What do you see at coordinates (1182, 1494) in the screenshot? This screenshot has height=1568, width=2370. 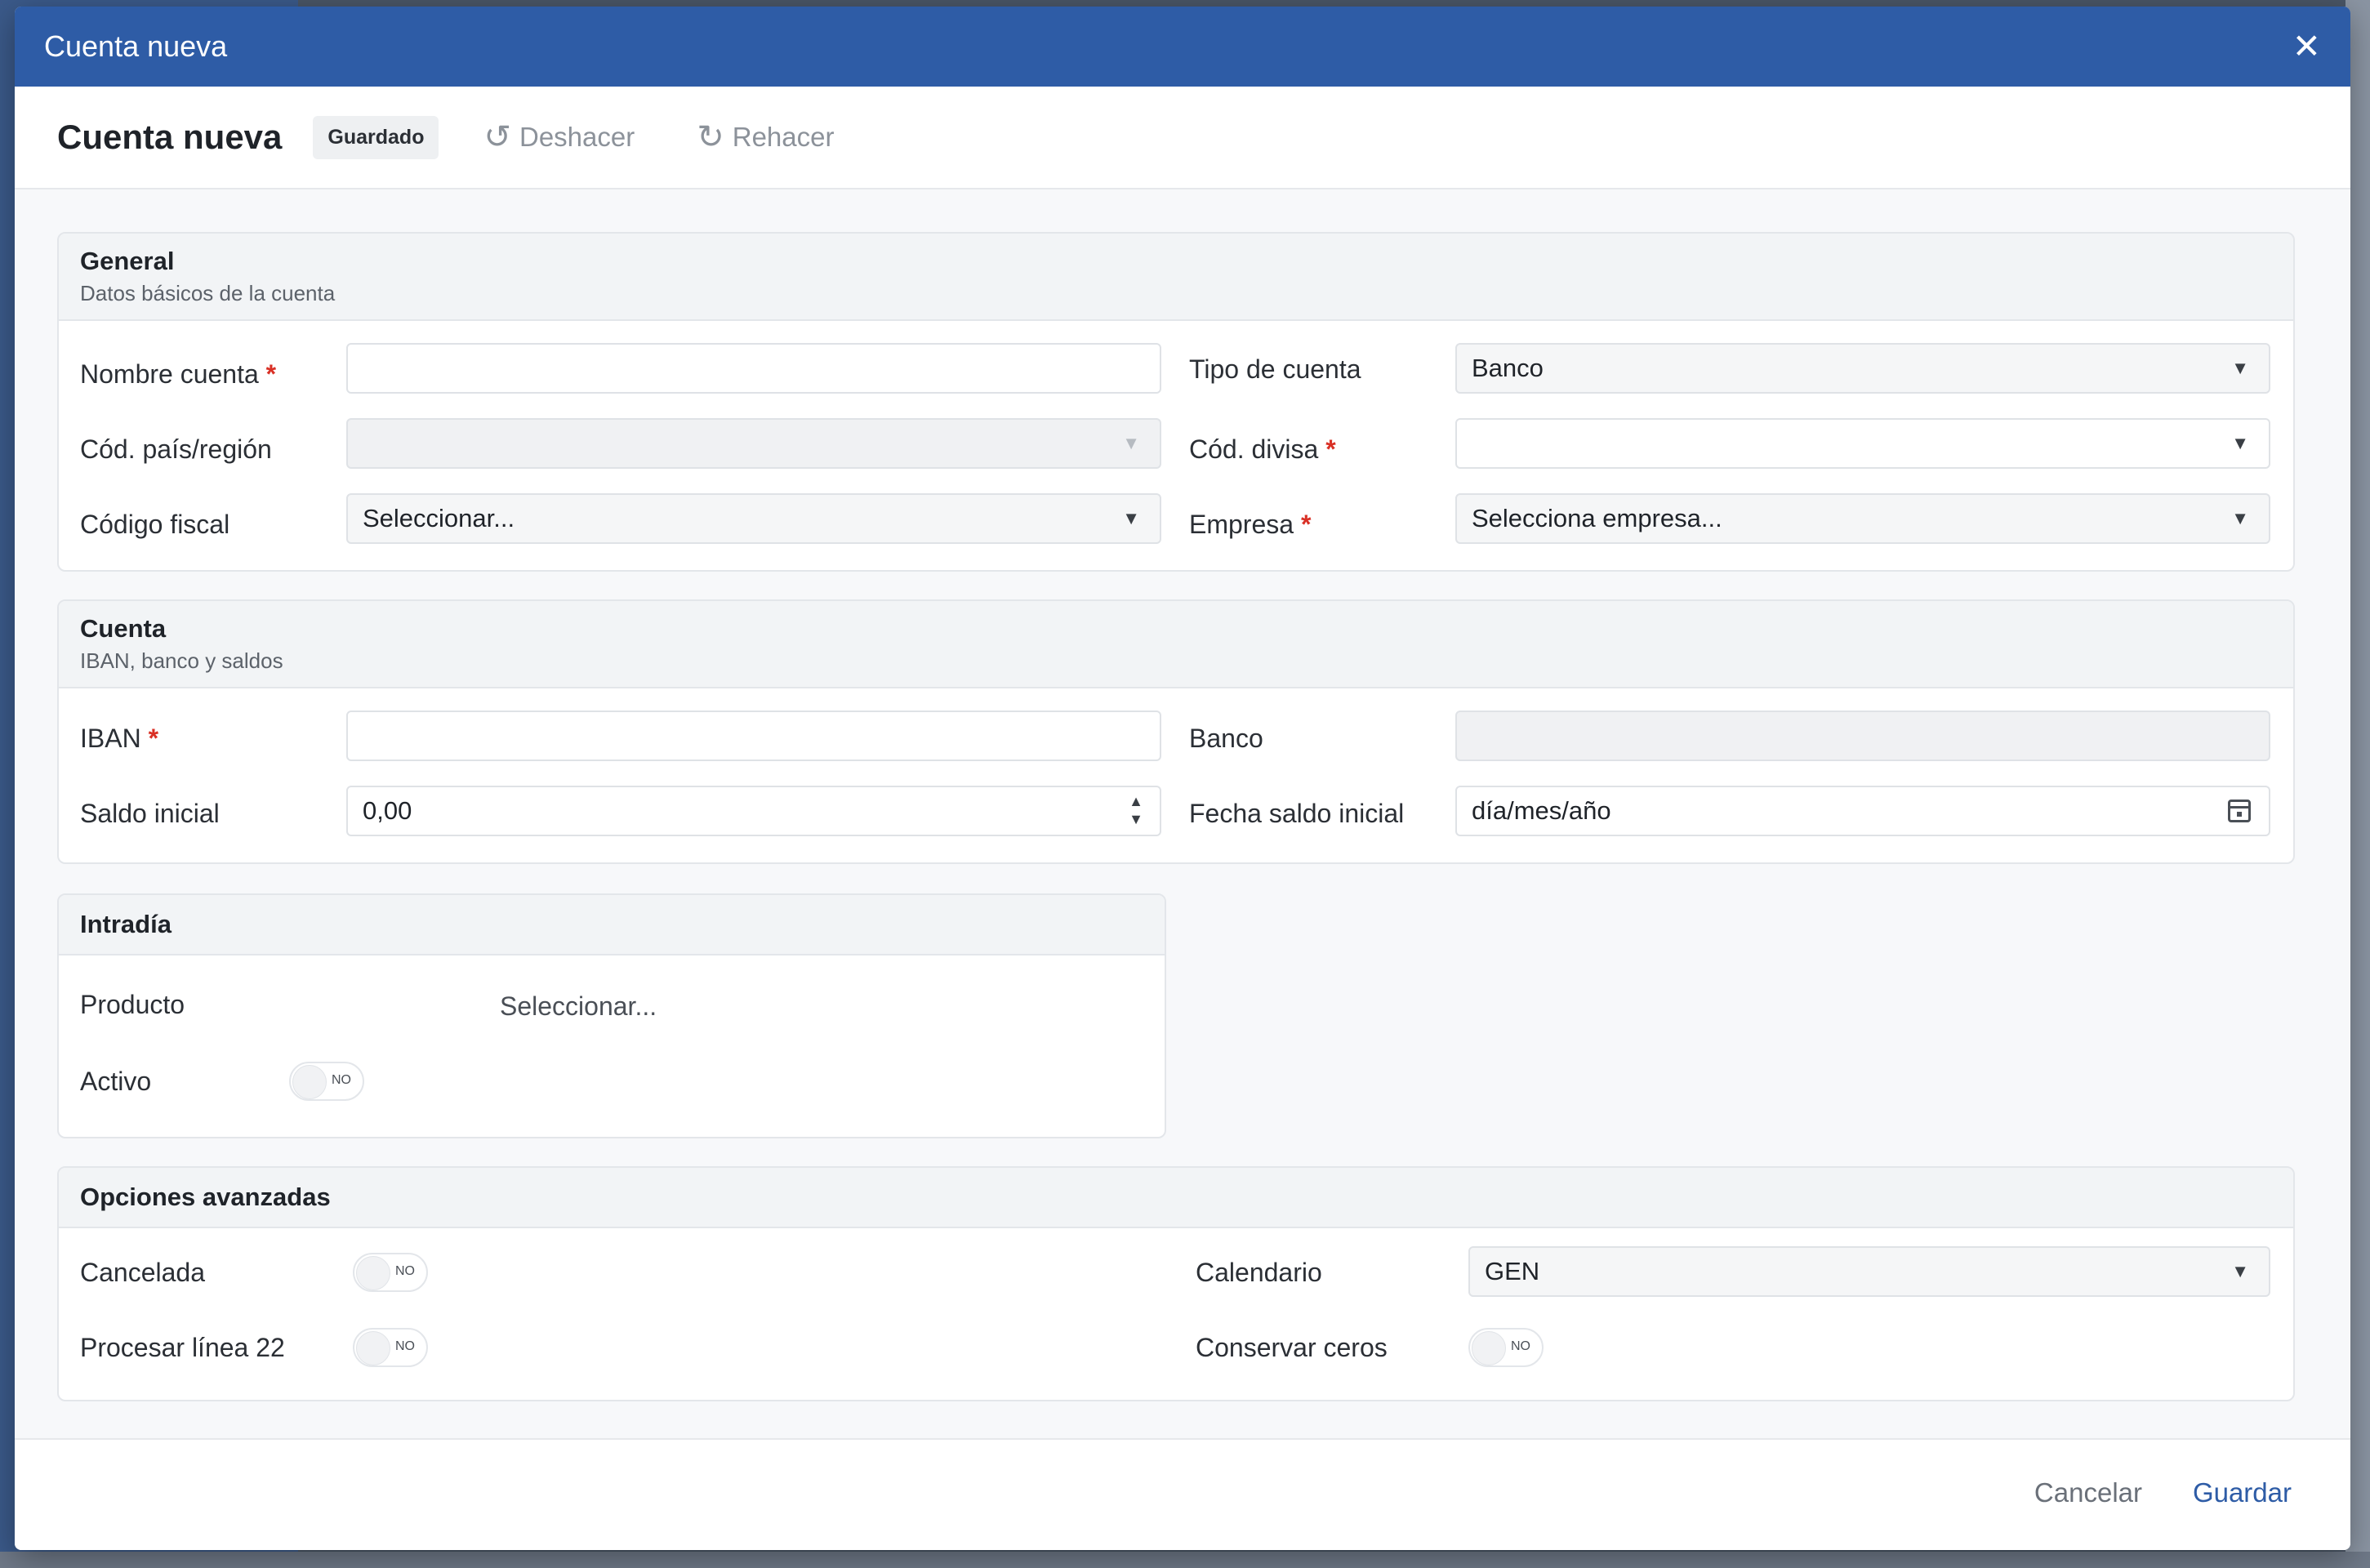 I see `dialog-footer: Cancelar Guardar` at bounding box center [1182, 1494].